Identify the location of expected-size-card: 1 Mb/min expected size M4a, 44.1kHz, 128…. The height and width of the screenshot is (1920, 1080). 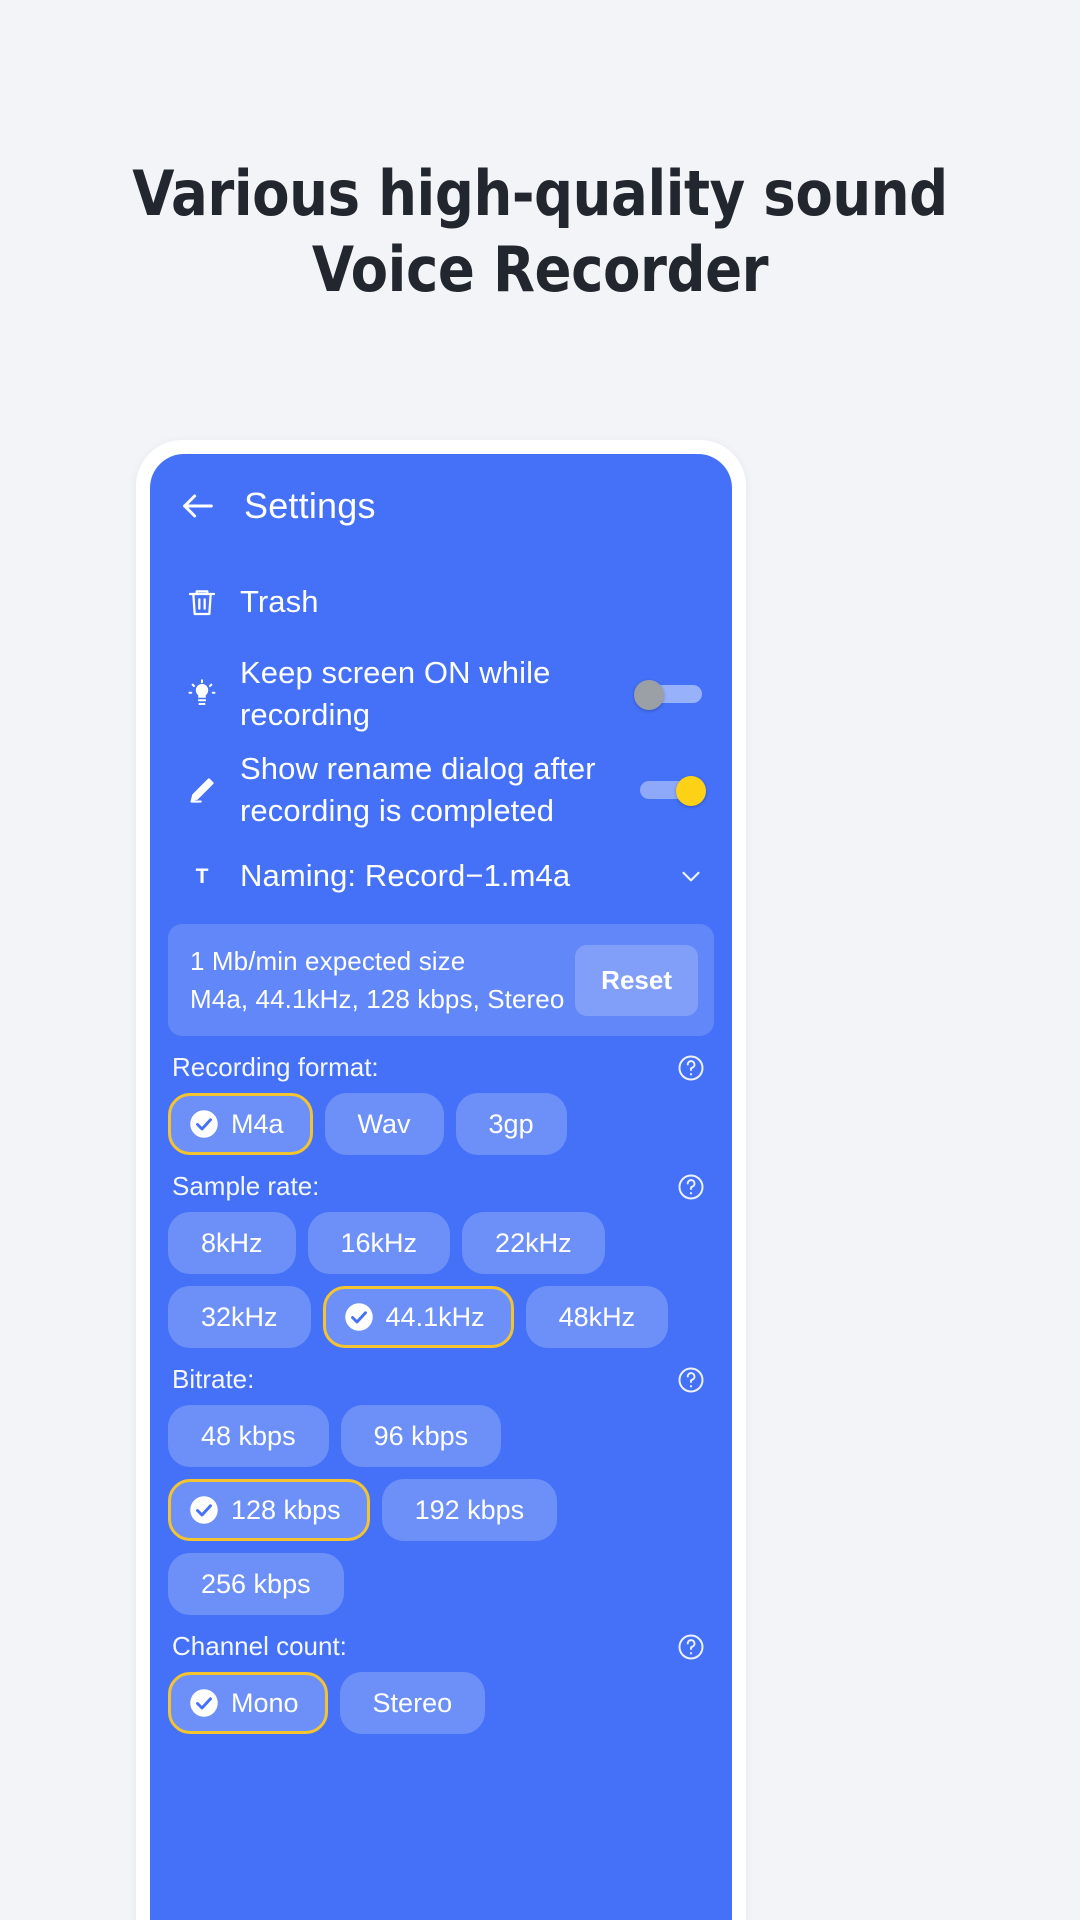
(441, 980).